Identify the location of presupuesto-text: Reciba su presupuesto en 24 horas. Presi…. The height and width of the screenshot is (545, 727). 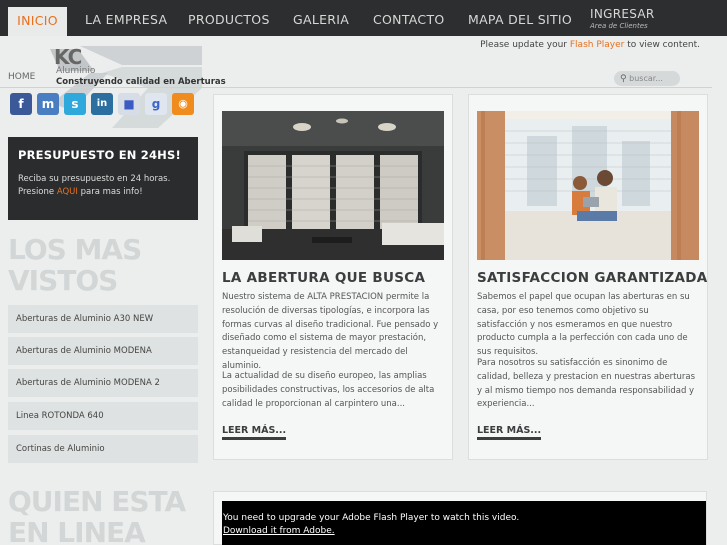
(94, 185).